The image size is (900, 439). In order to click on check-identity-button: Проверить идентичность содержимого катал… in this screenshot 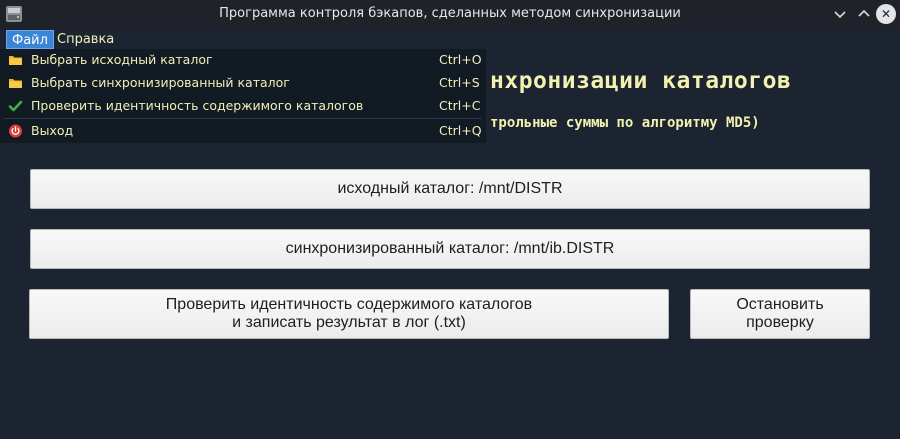, I will do `click(349, 314)`.